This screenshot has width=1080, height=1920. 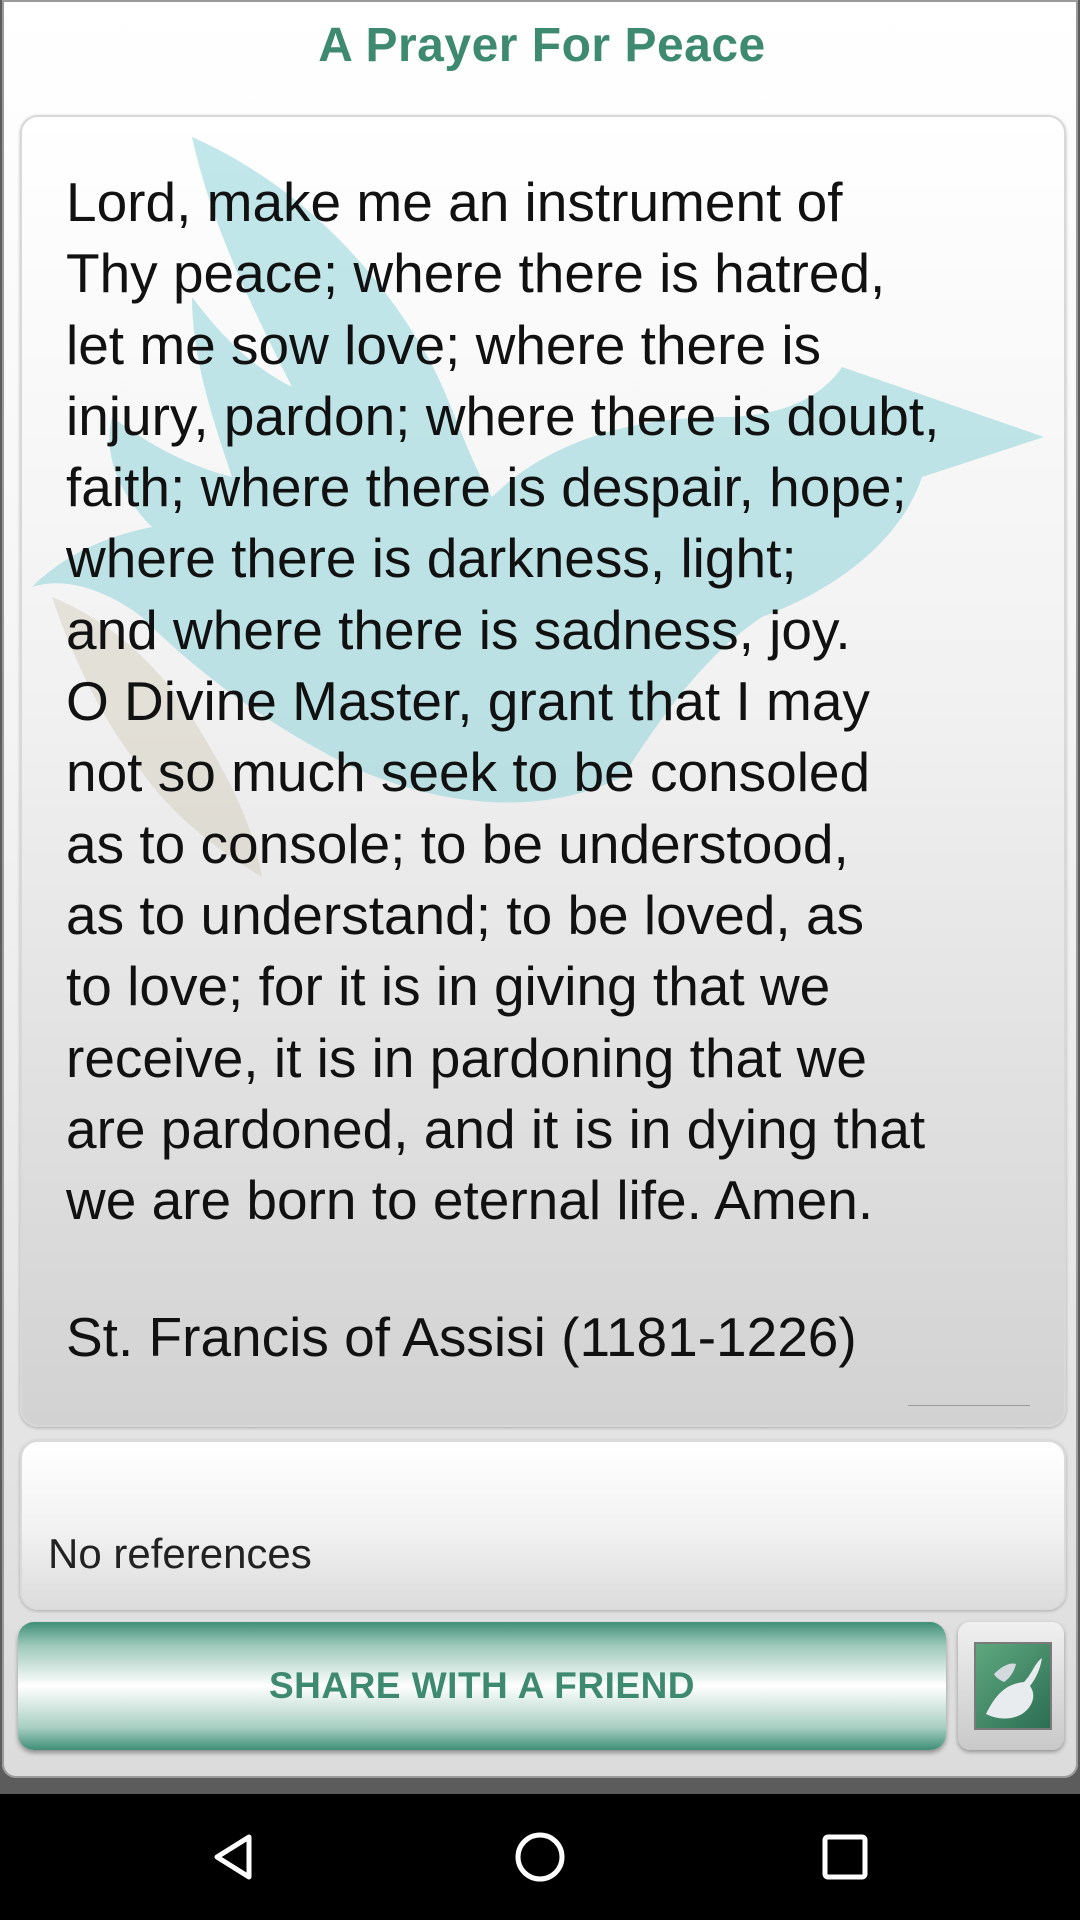 I want to click on back-icon, so click(x=235, y=1857).